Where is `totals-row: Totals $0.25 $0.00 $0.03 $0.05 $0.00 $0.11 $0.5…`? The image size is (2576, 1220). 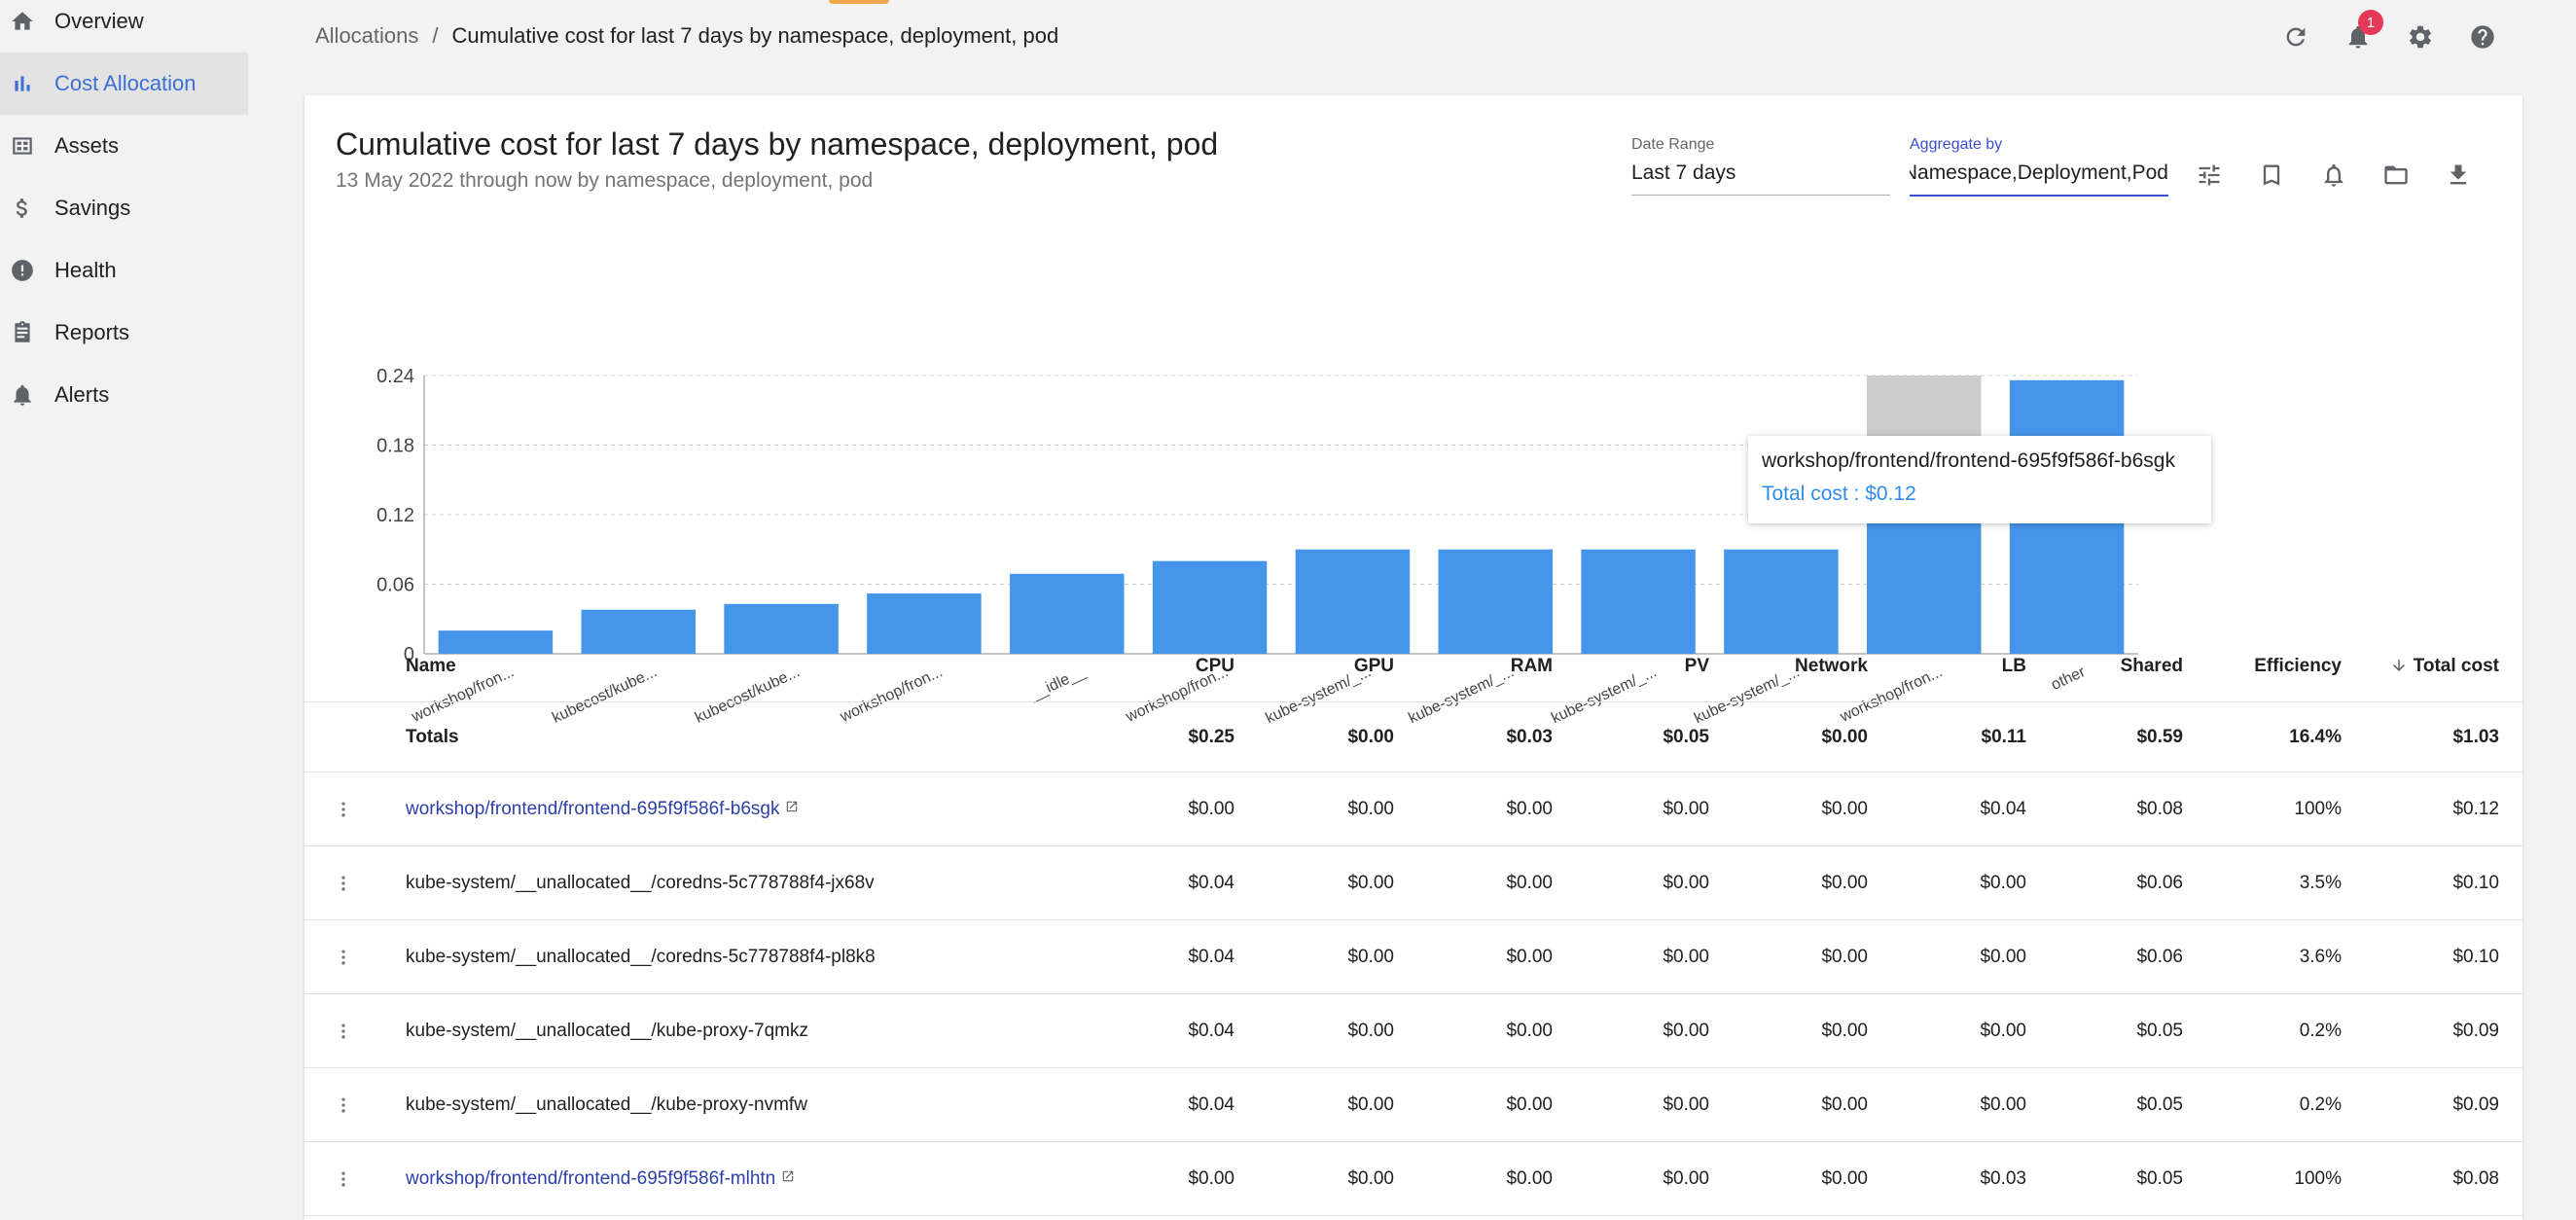
totals-row: Totals $0.25 $0.00 $0.03 $0.05 $0.00 $0.11 $0.5… is located at coordinates (1413, 737).